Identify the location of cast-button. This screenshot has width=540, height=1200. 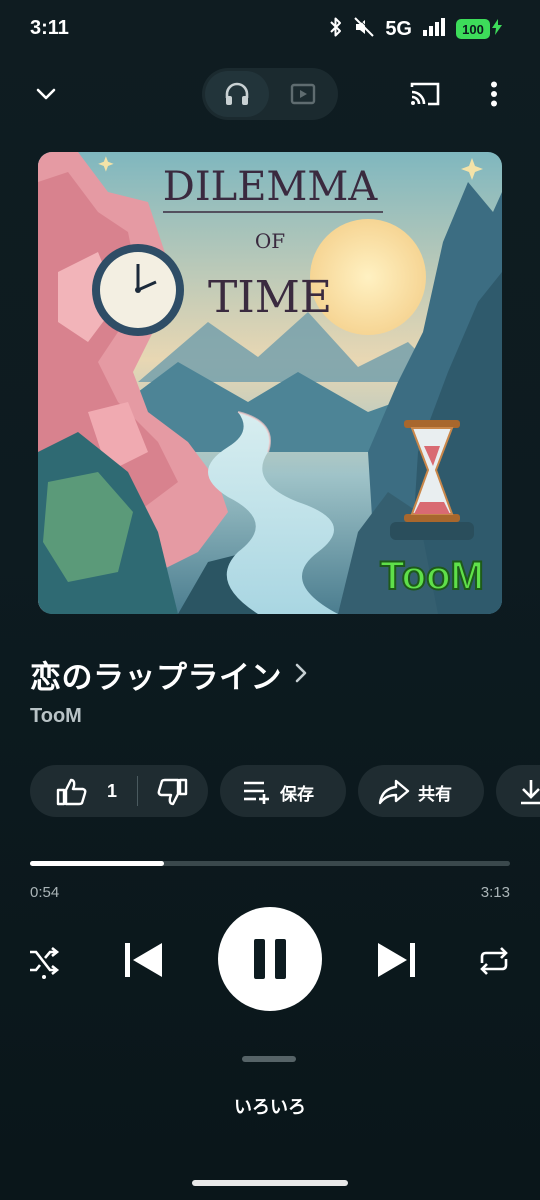
(425, 94).